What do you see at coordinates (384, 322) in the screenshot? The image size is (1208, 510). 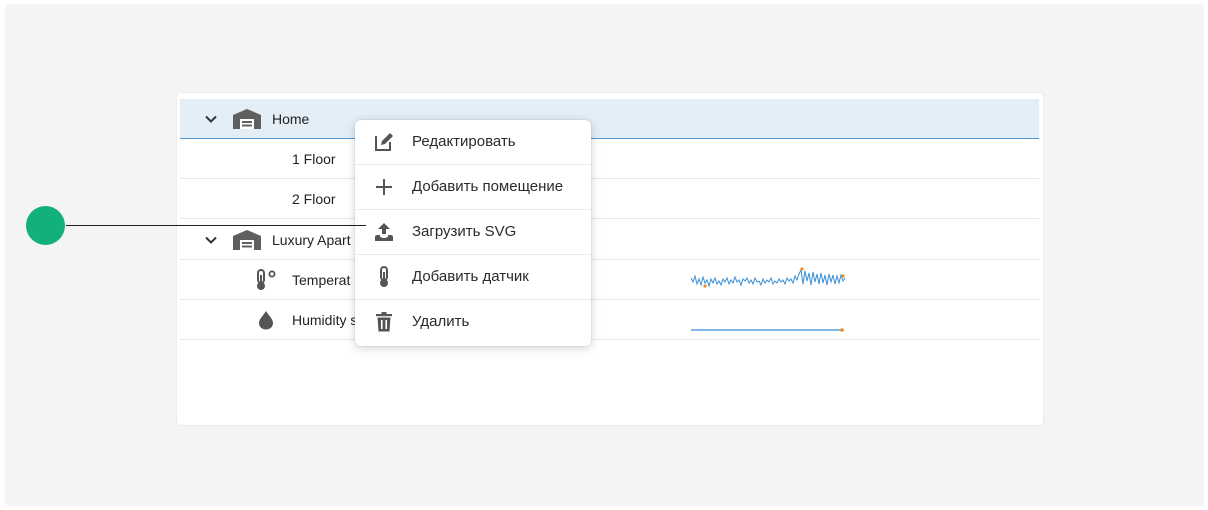 I see `trash-icon` at bounding box center [384, 322].